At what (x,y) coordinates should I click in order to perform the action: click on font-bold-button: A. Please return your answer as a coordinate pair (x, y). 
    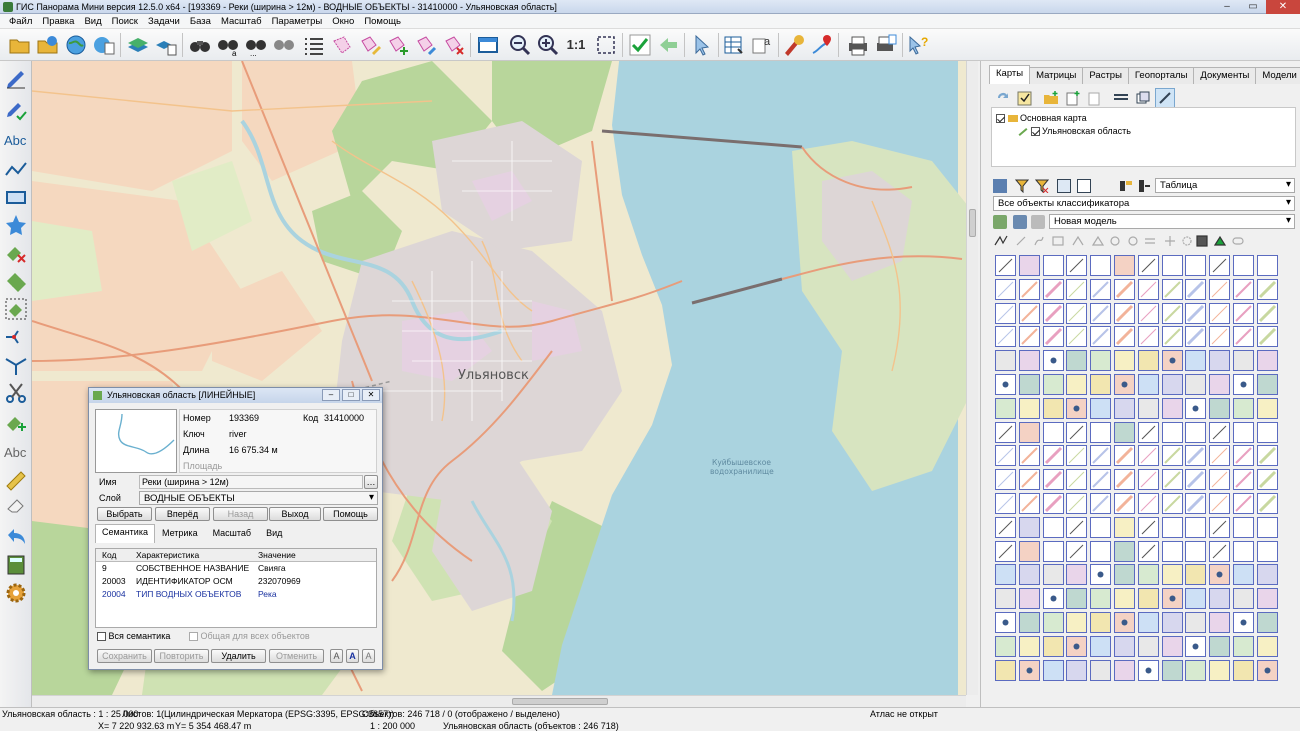
    Looking at the image, I should click on (352, 656).